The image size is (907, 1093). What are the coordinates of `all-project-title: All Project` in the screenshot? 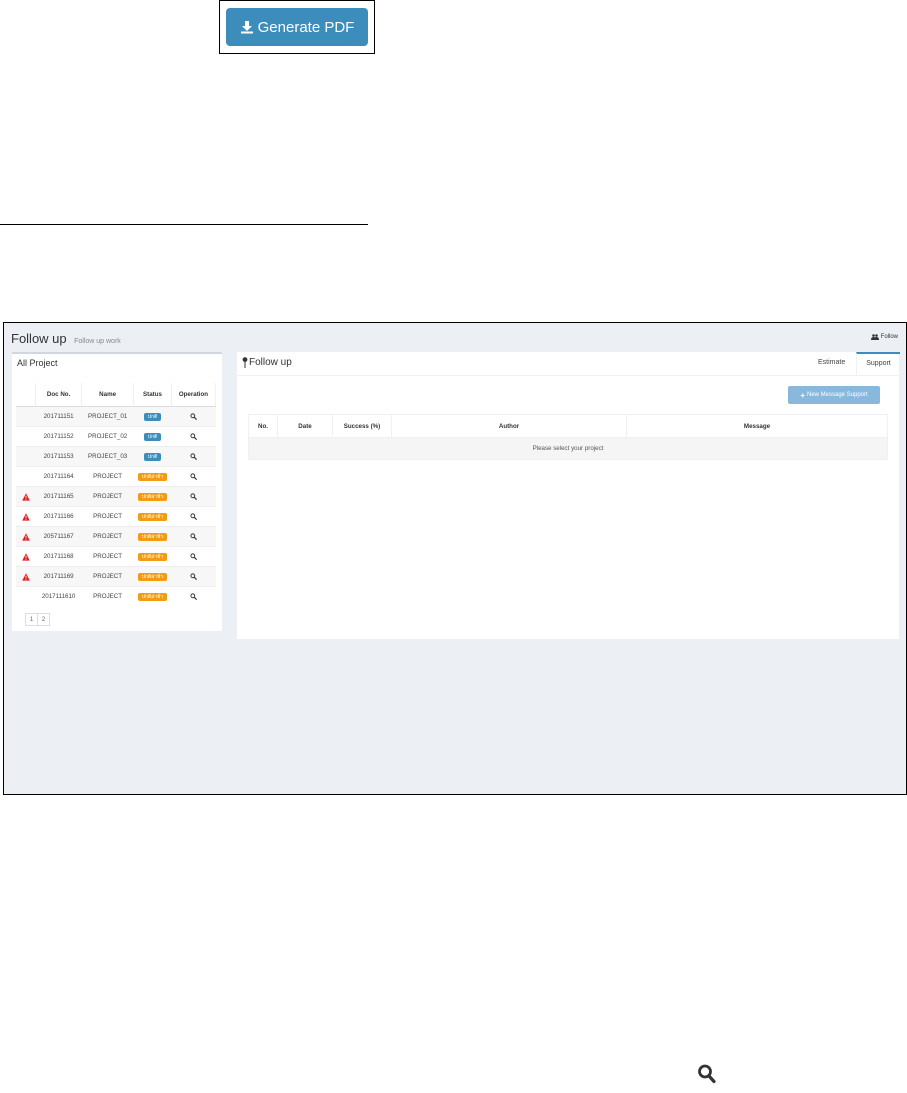 It's located at (37, 363).